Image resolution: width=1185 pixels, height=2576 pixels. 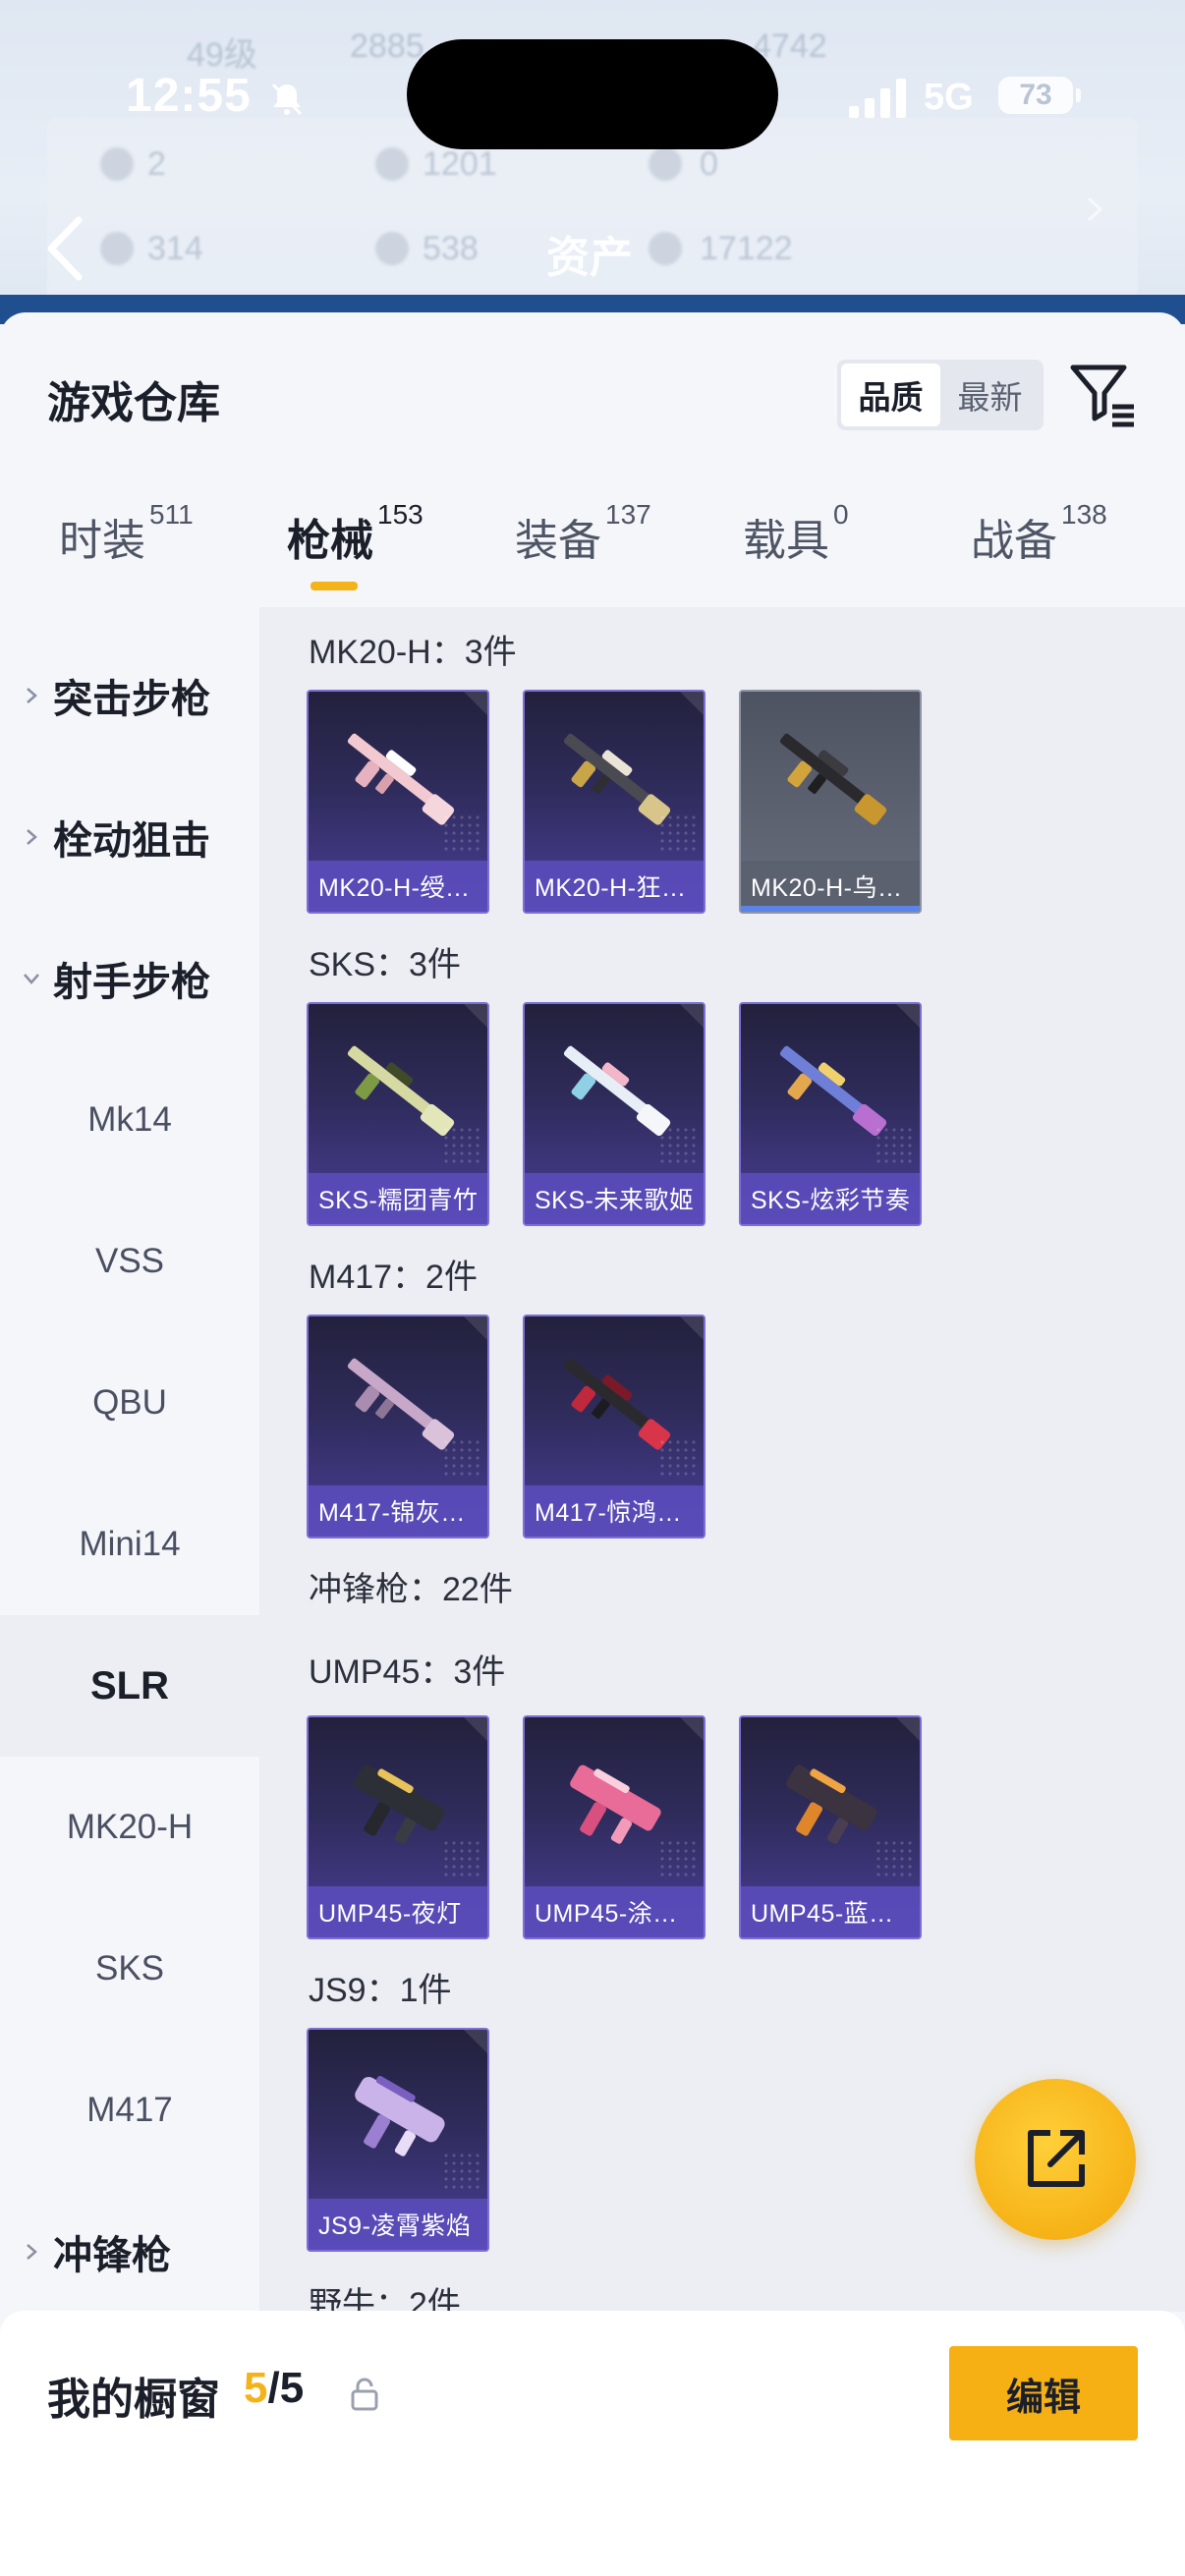 What do you see at coordinates (990, 395) in the screenshot?
I see `sort-newest-button: 最新` at bounding box center [990, 395].